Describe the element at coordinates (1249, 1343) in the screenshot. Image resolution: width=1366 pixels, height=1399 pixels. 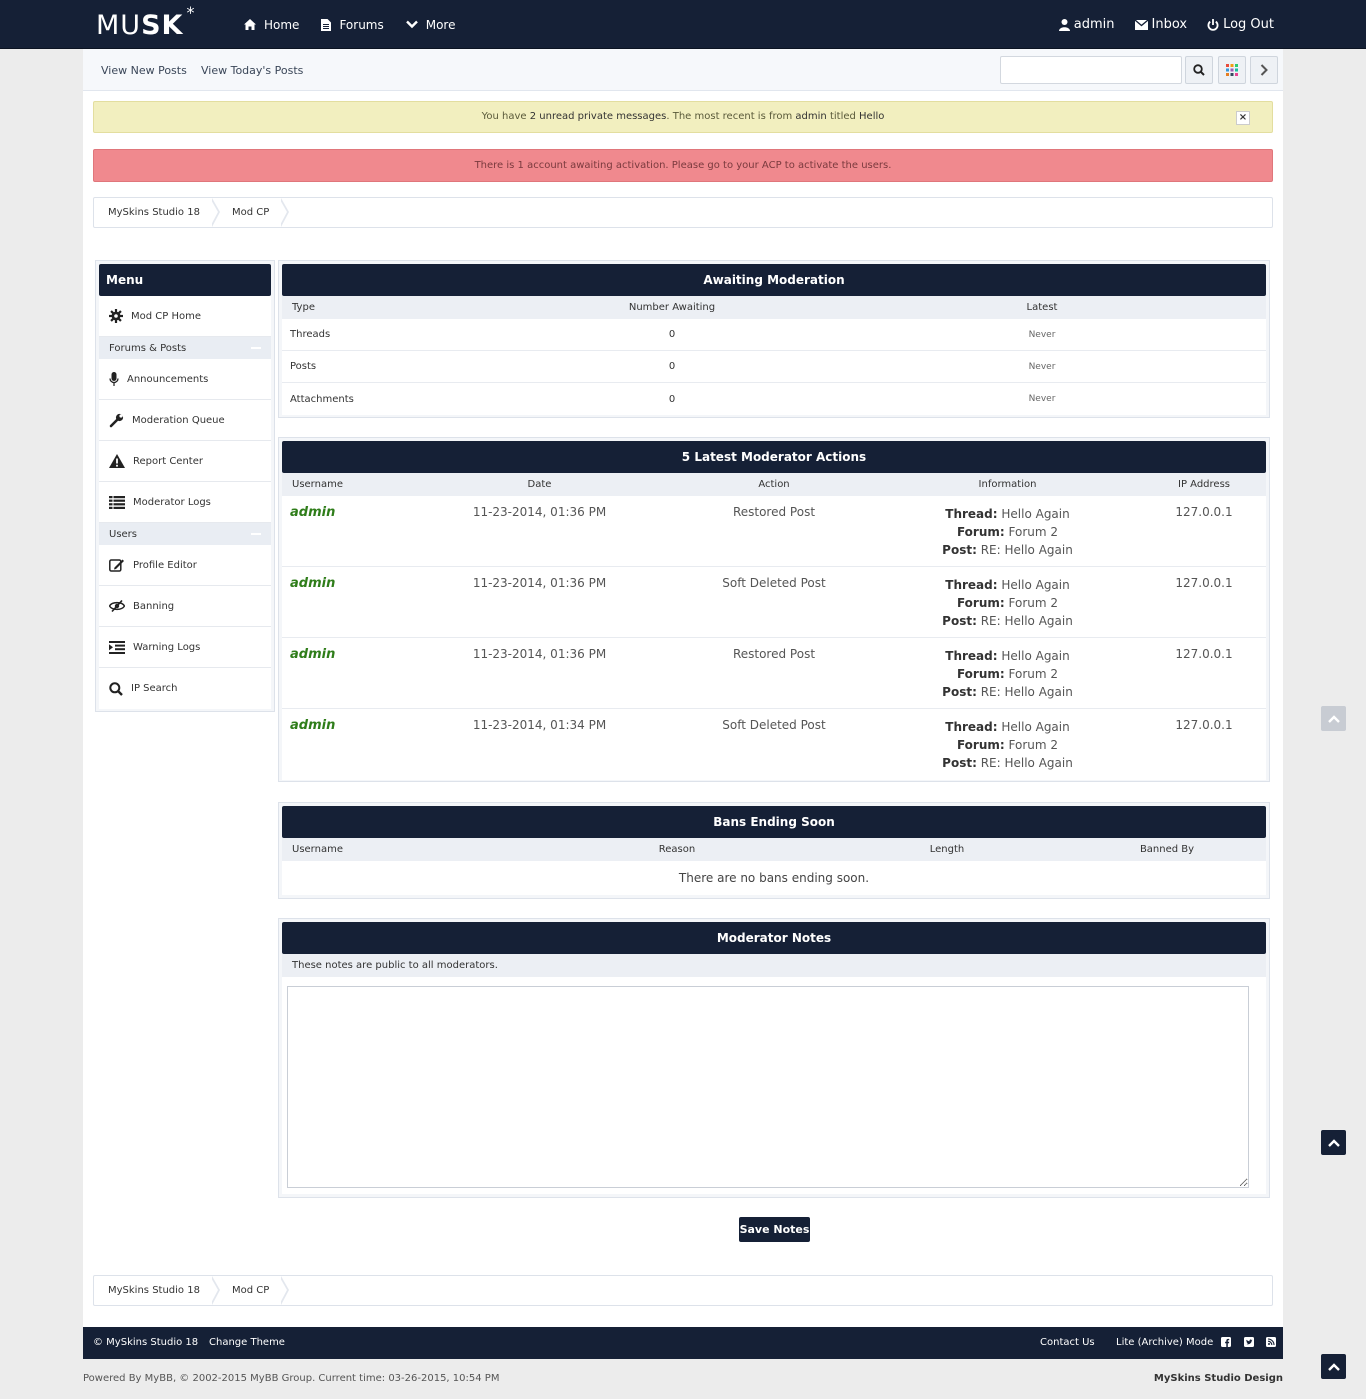
I see `twitter-icon` at that location.